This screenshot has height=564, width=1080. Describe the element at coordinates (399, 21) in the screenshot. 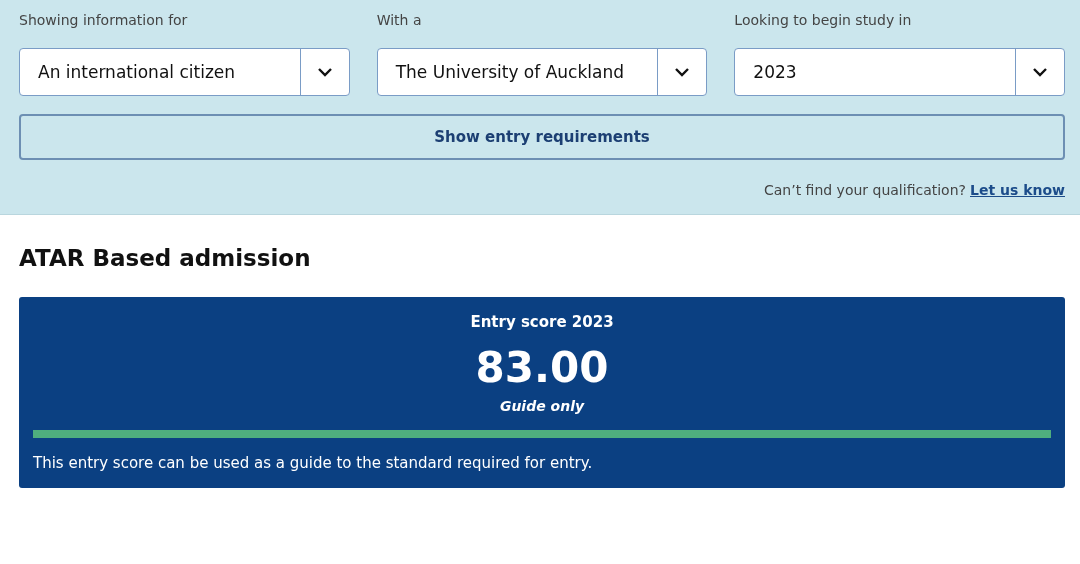

I see `field-label: With a` at that location.